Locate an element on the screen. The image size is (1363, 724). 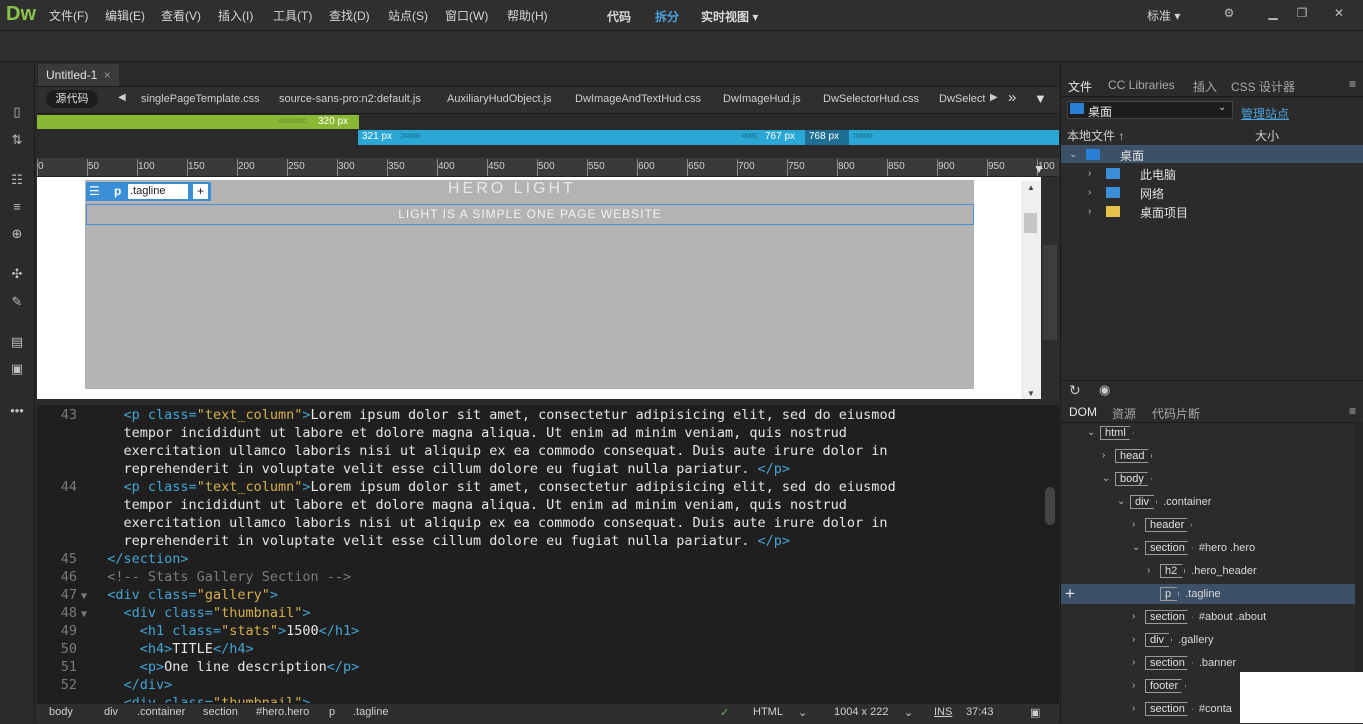
language-dropdown-icon: ⌄ is located at coordinates (802, 712).